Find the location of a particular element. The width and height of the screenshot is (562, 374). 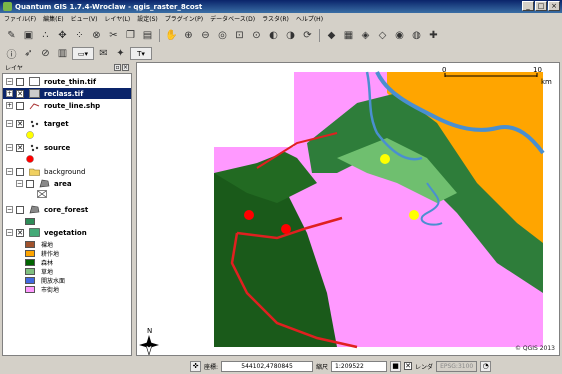

pan-hand-icon: ✋ is located at coordinates (171, 35).